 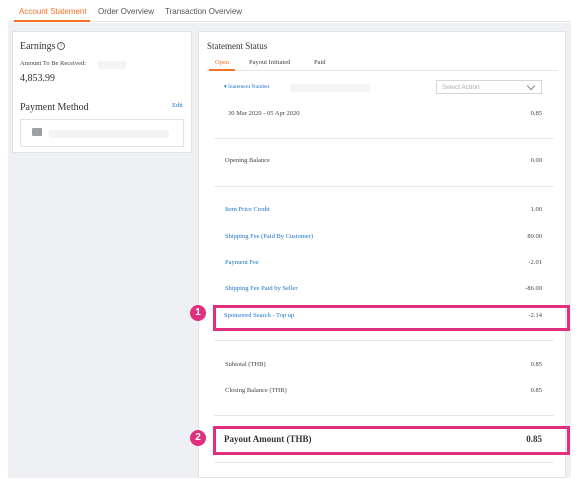 I want to click on earnings-title: Earnings, so click(x=38, y=46).